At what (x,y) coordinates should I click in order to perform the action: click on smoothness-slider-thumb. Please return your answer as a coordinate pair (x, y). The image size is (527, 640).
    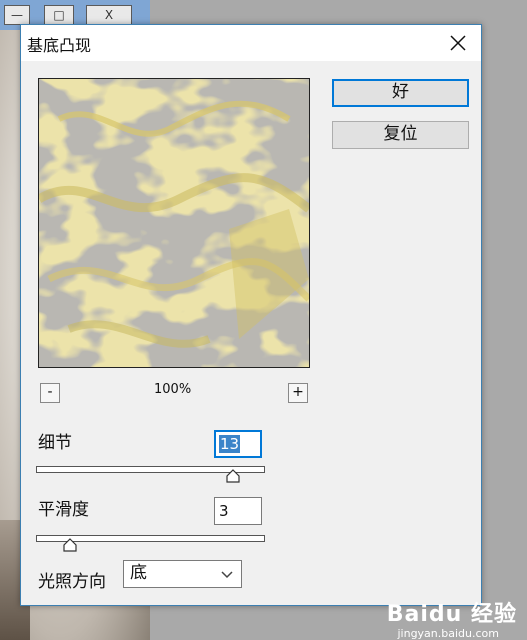
    Looking at the image, I should click on (70, 545).